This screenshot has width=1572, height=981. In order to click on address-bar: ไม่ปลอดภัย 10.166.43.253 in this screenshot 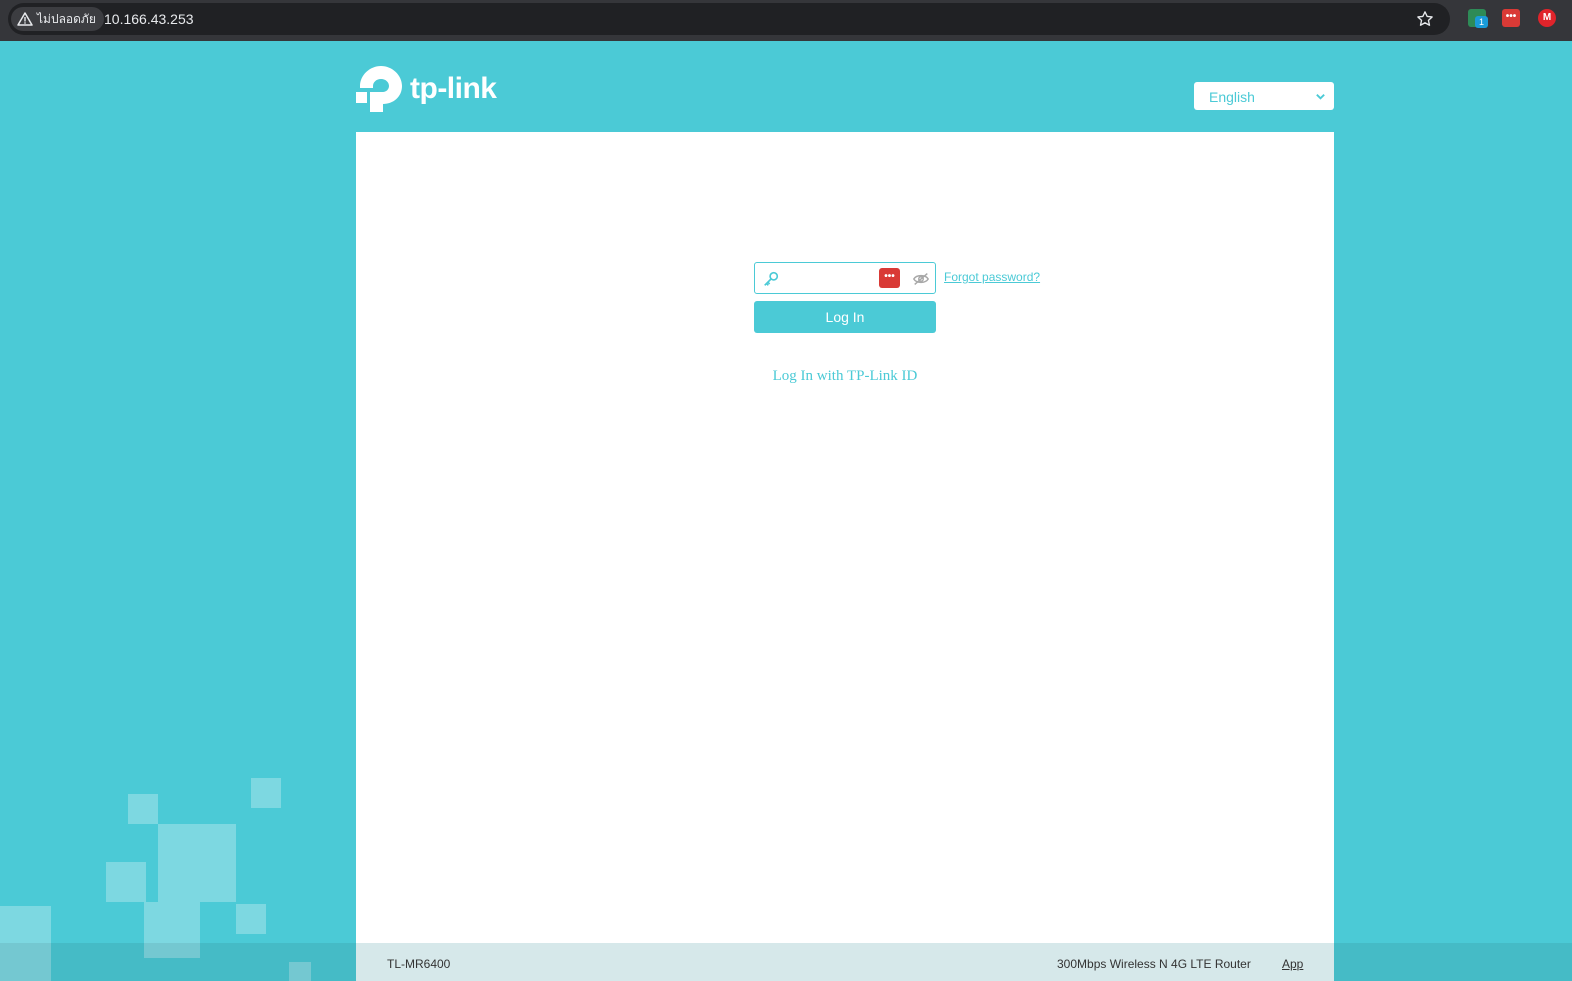, I will do `click(729, 19)`.